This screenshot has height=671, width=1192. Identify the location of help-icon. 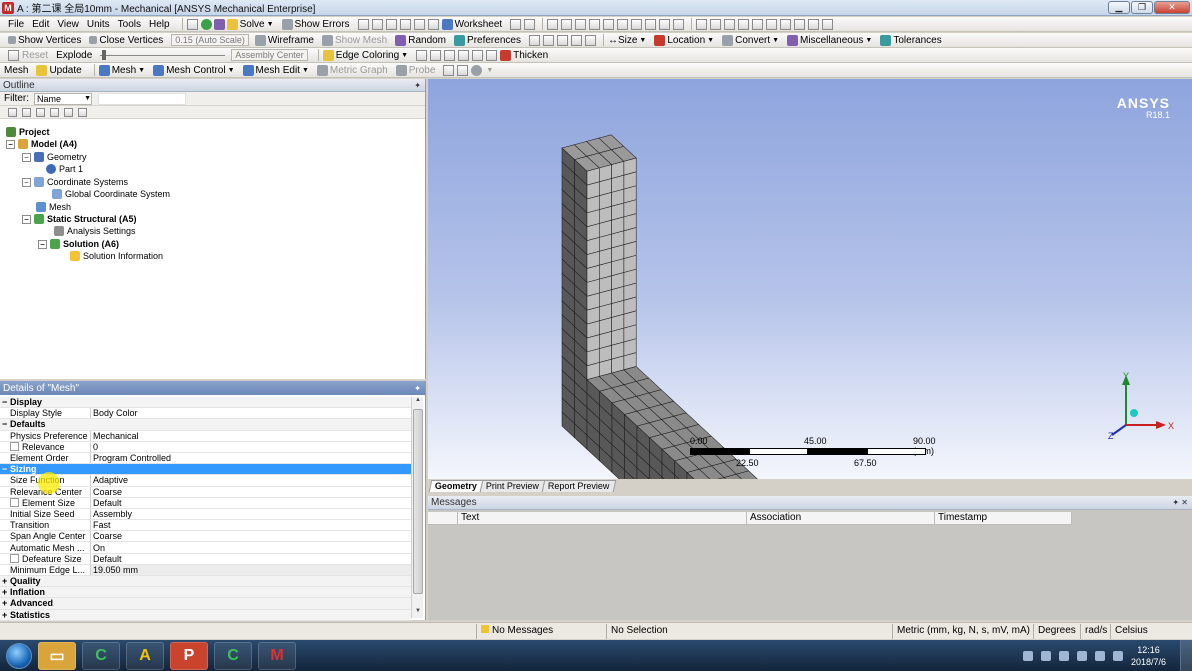
(1045, 655).